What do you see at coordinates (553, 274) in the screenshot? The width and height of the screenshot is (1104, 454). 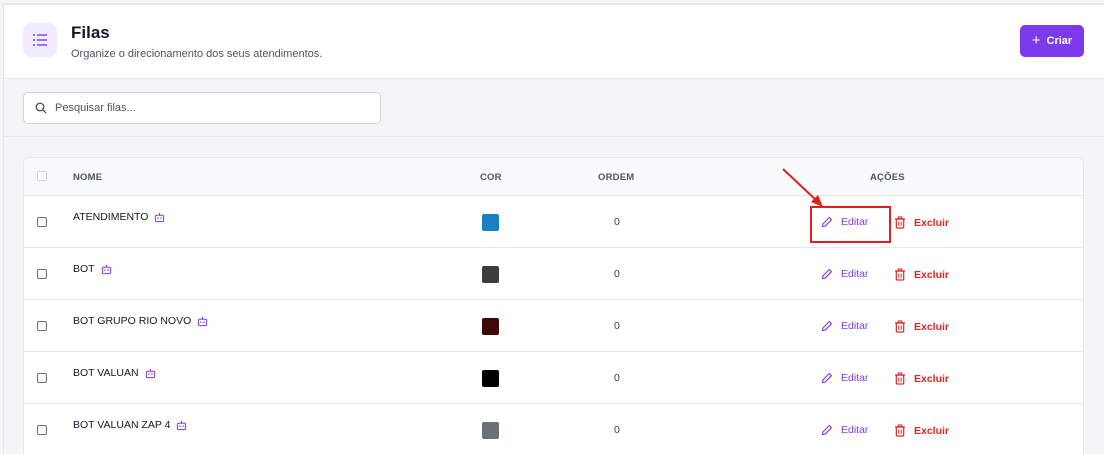 I see `table-row: BOT 0 Editar Excluir` at bounding box center [553, 274].